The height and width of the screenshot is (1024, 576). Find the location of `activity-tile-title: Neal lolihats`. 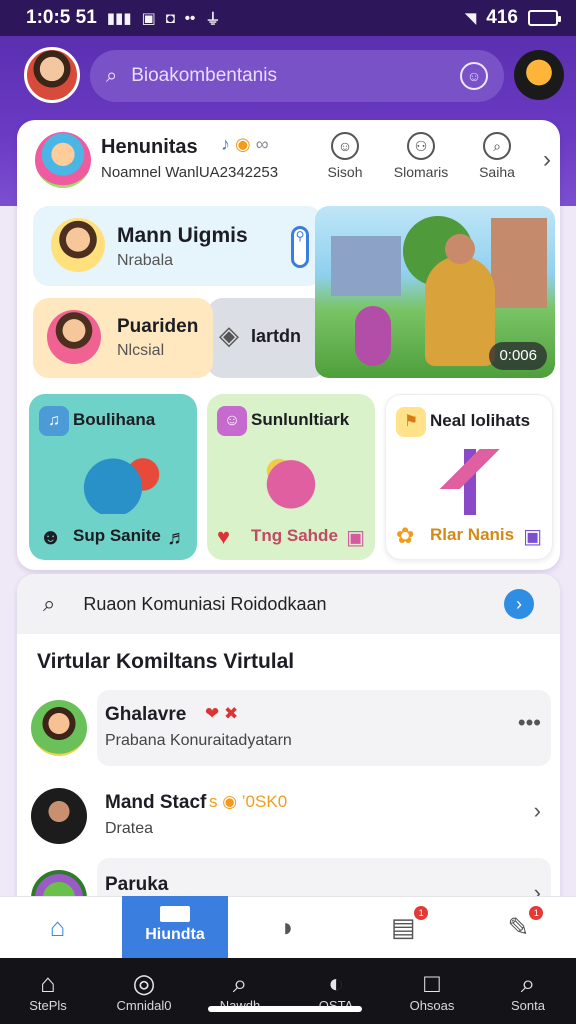

activity-tile-title: Neal lolihats is located at coordinates (480, 420).